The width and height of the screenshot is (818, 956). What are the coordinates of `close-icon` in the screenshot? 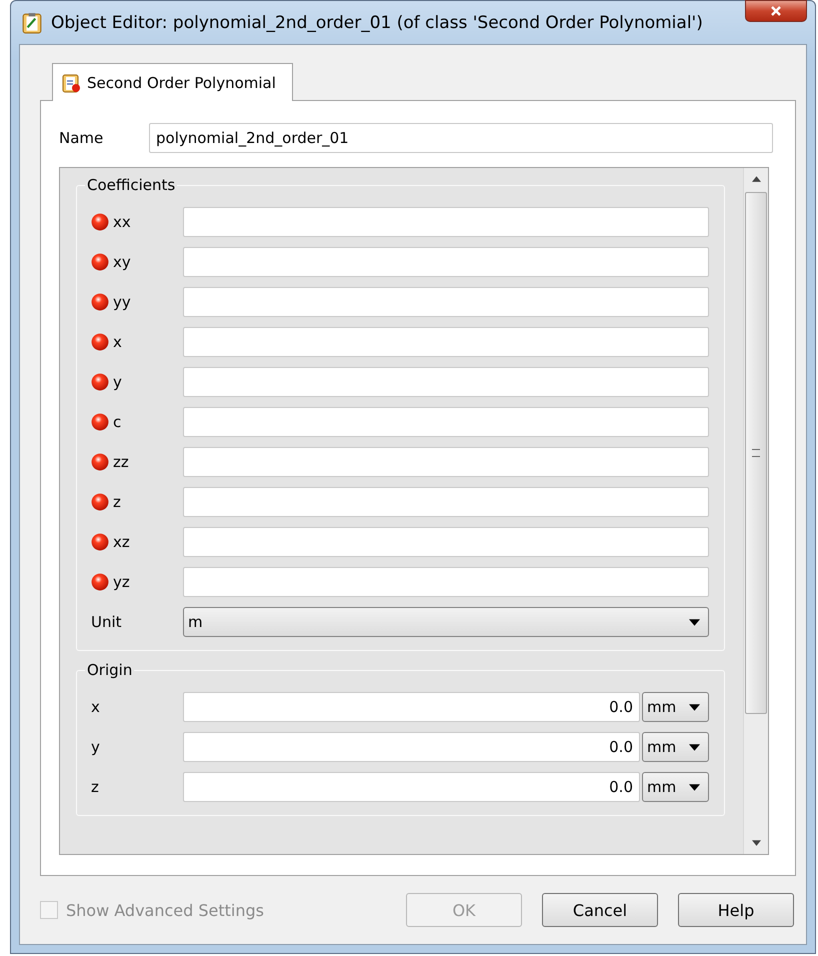 It's located at (776, 11).